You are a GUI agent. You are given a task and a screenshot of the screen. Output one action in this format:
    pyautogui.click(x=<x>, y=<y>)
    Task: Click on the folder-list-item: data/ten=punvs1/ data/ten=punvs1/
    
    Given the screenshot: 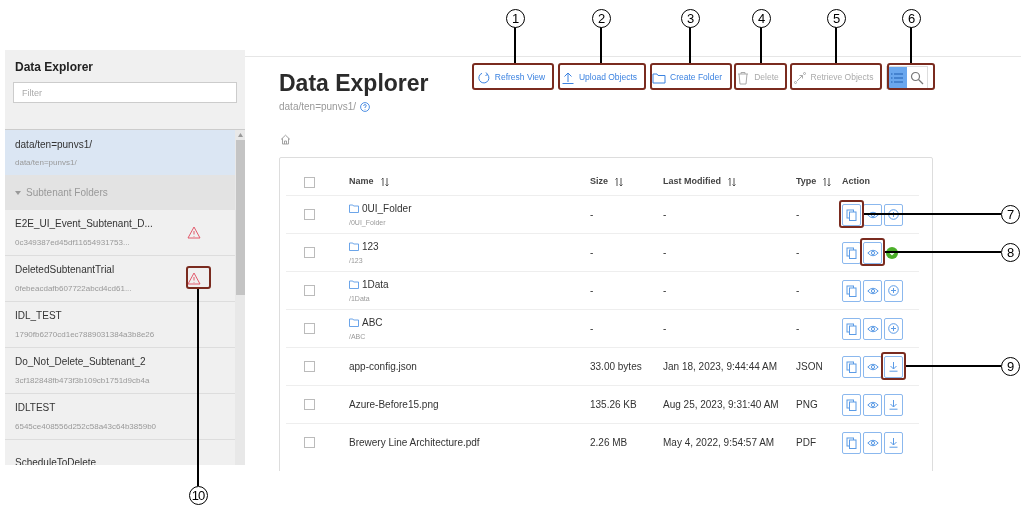 What is the action you would take?
    pyautogui.click(x=120, y=152)
    